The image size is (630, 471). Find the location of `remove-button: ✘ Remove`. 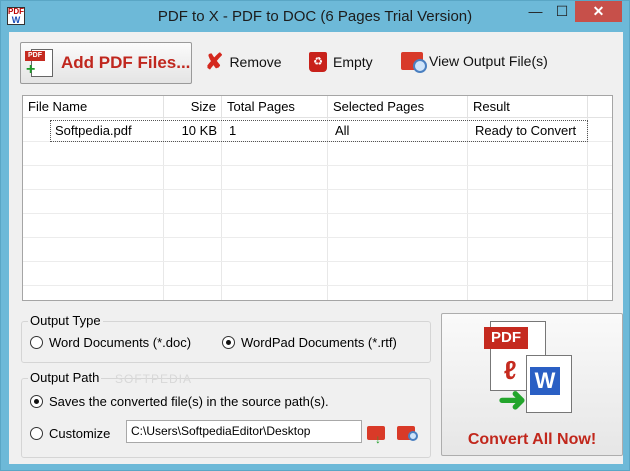

remove-button: ✘ Remove is located at coordinates (243, 61).